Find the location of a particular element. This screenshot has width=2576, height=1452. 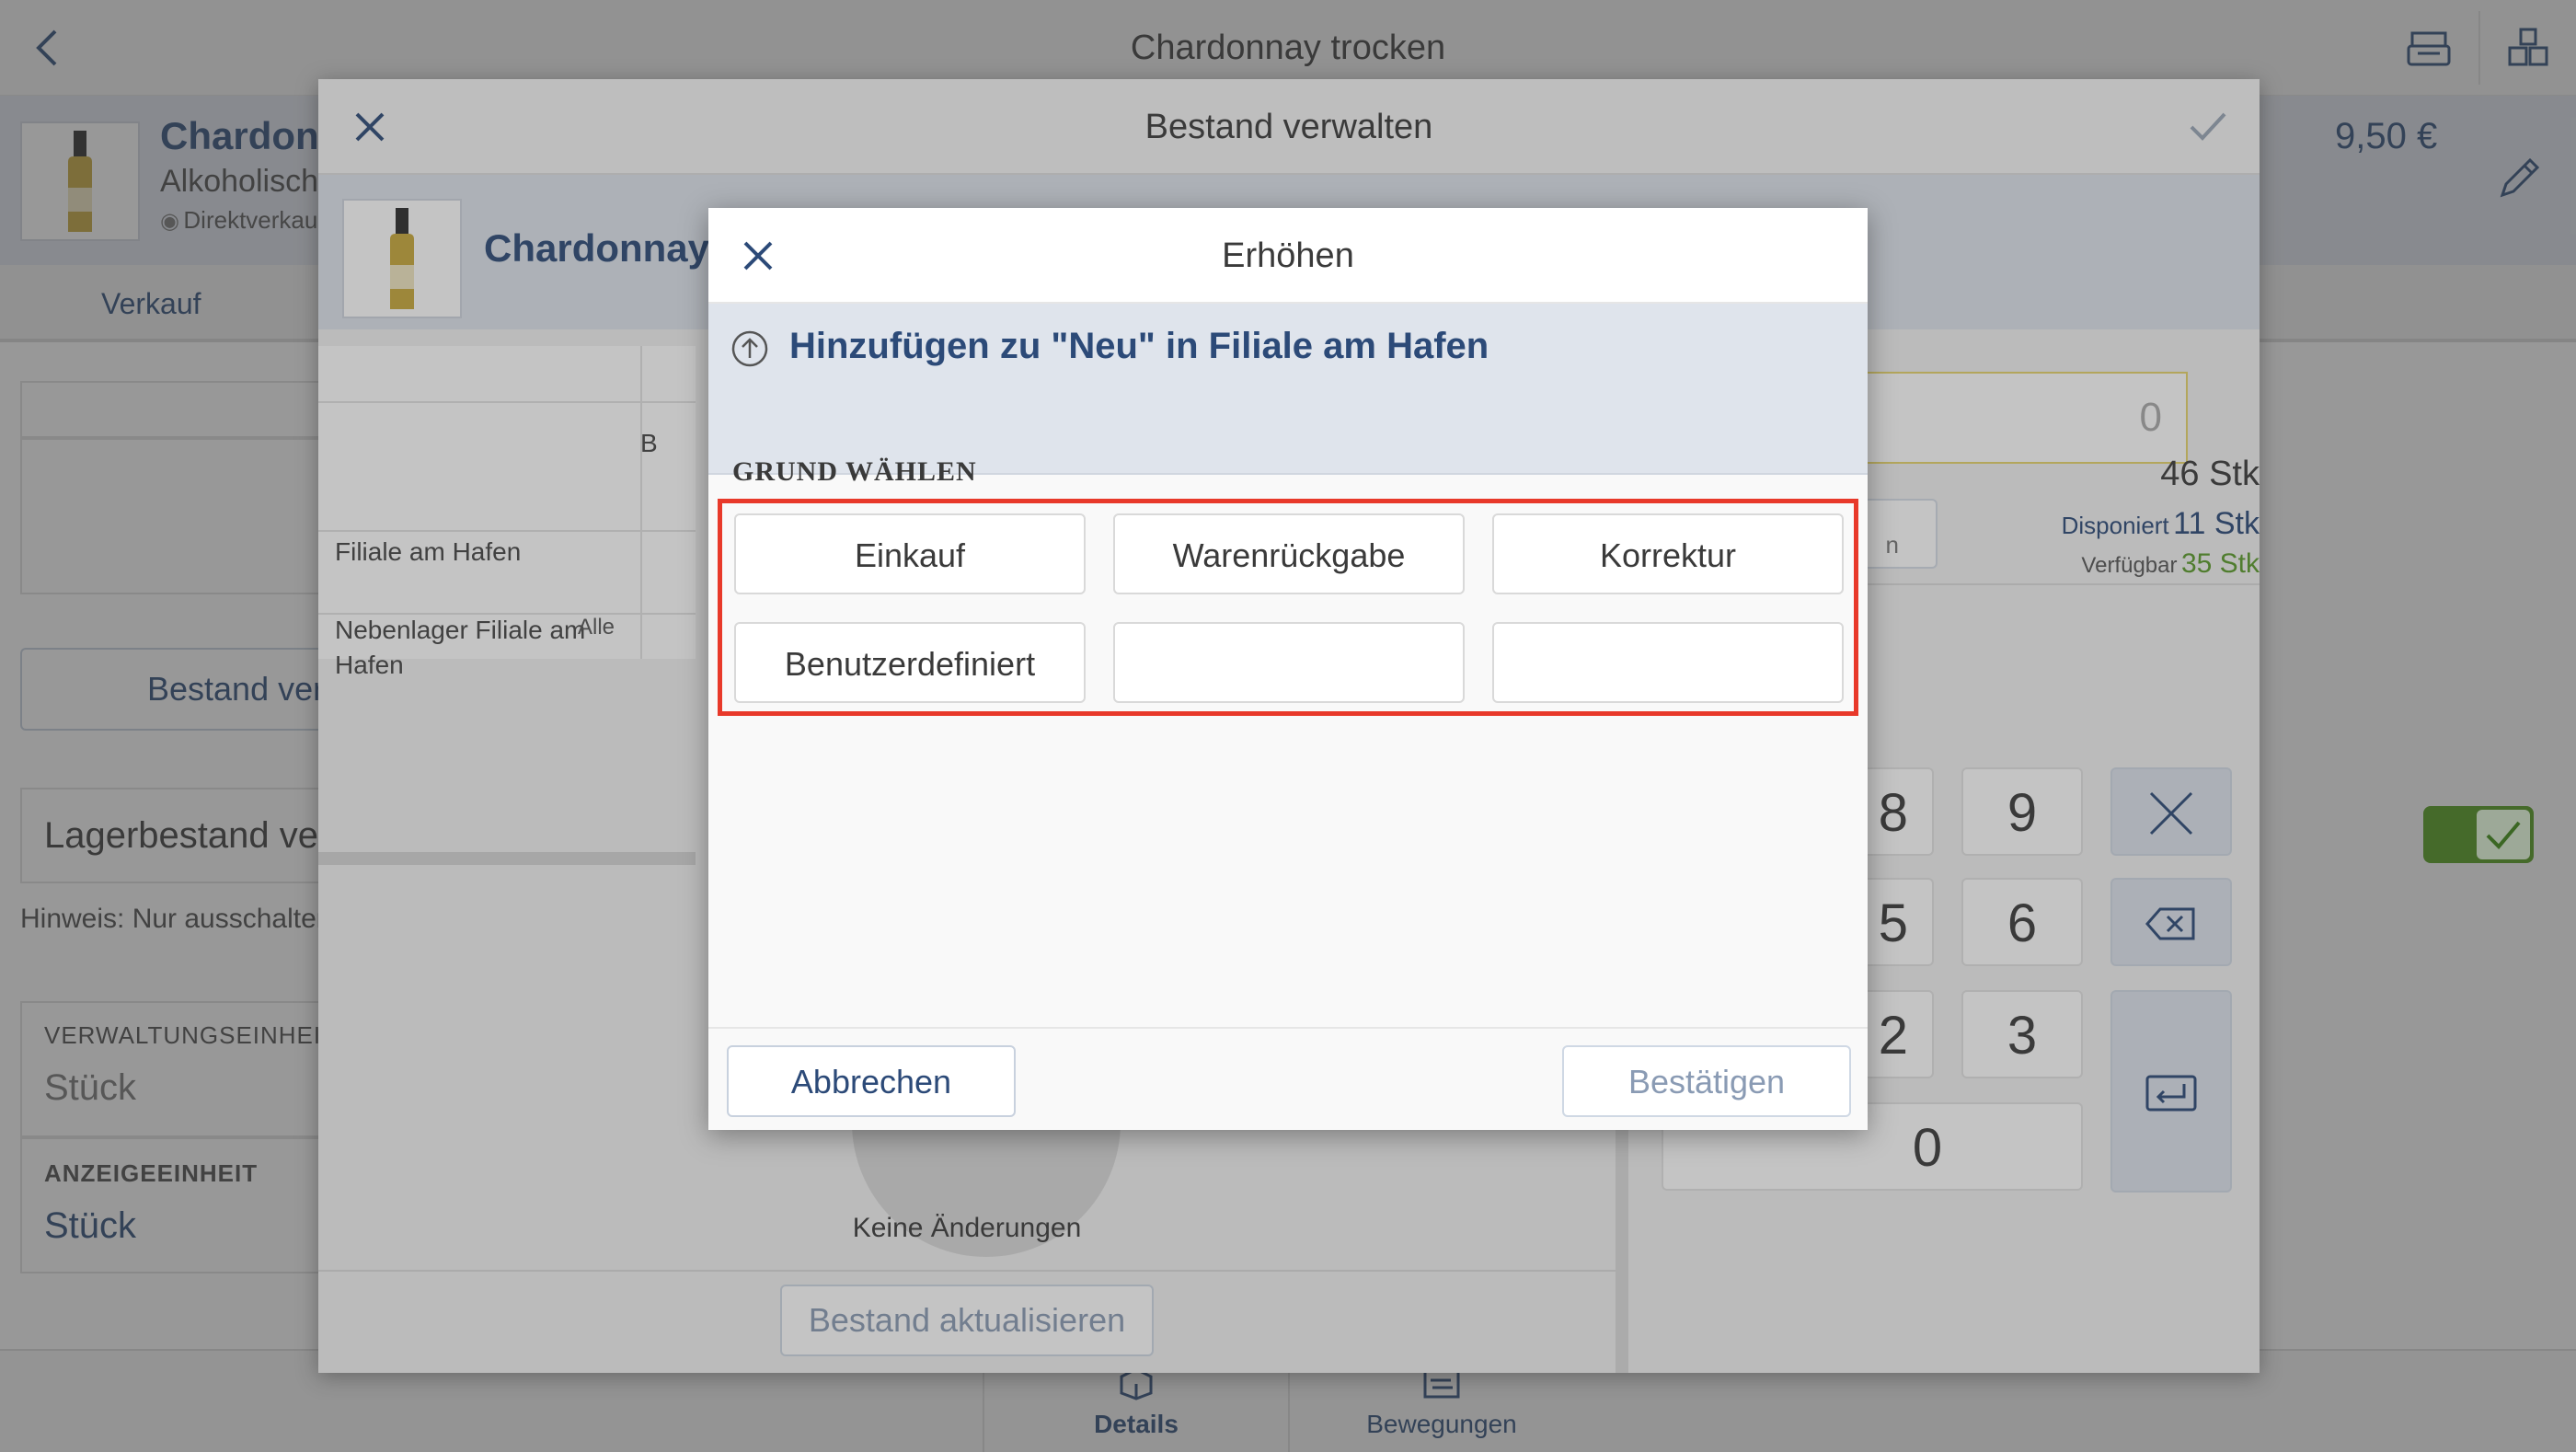

increase-dialog-header: Erhöhen is located at coordinates (1288, 256).